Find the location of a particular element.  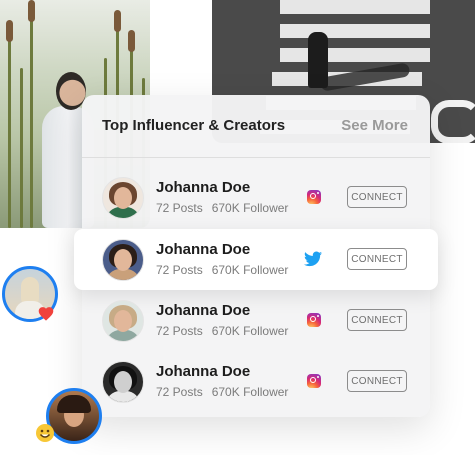

heart-icon is located at coordinates (46, 315).